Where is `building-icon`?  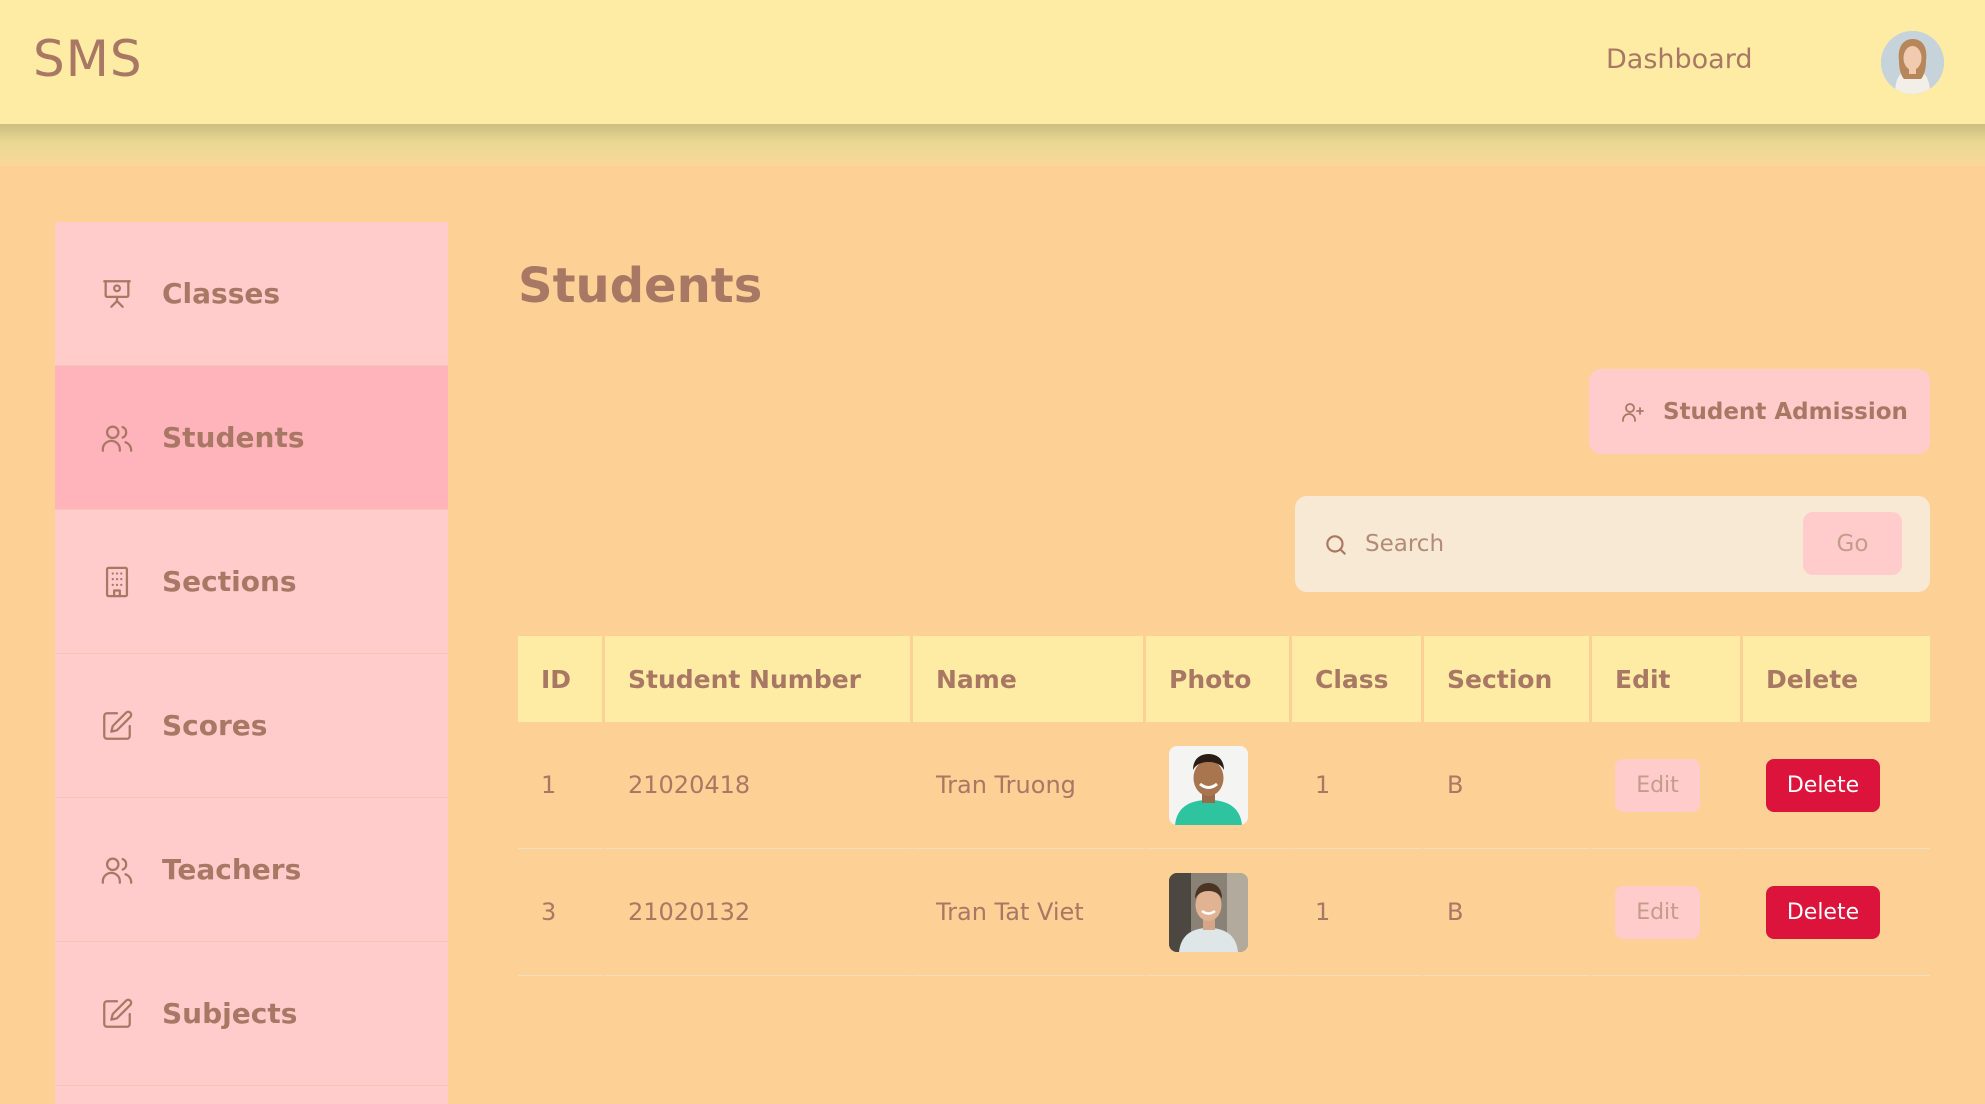
building-icon is located at coordinates (117, 581).